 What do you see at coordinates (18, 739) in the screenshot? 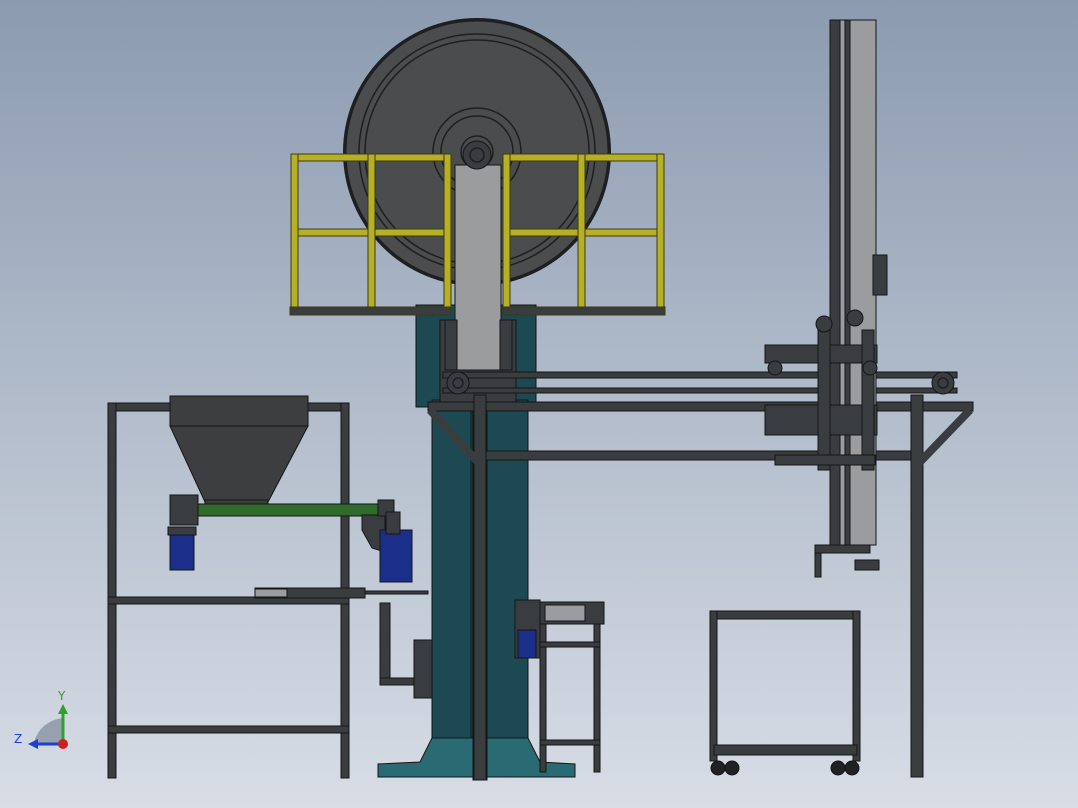
I see `z-axis-label: Z` at bounding box center [18, 739].